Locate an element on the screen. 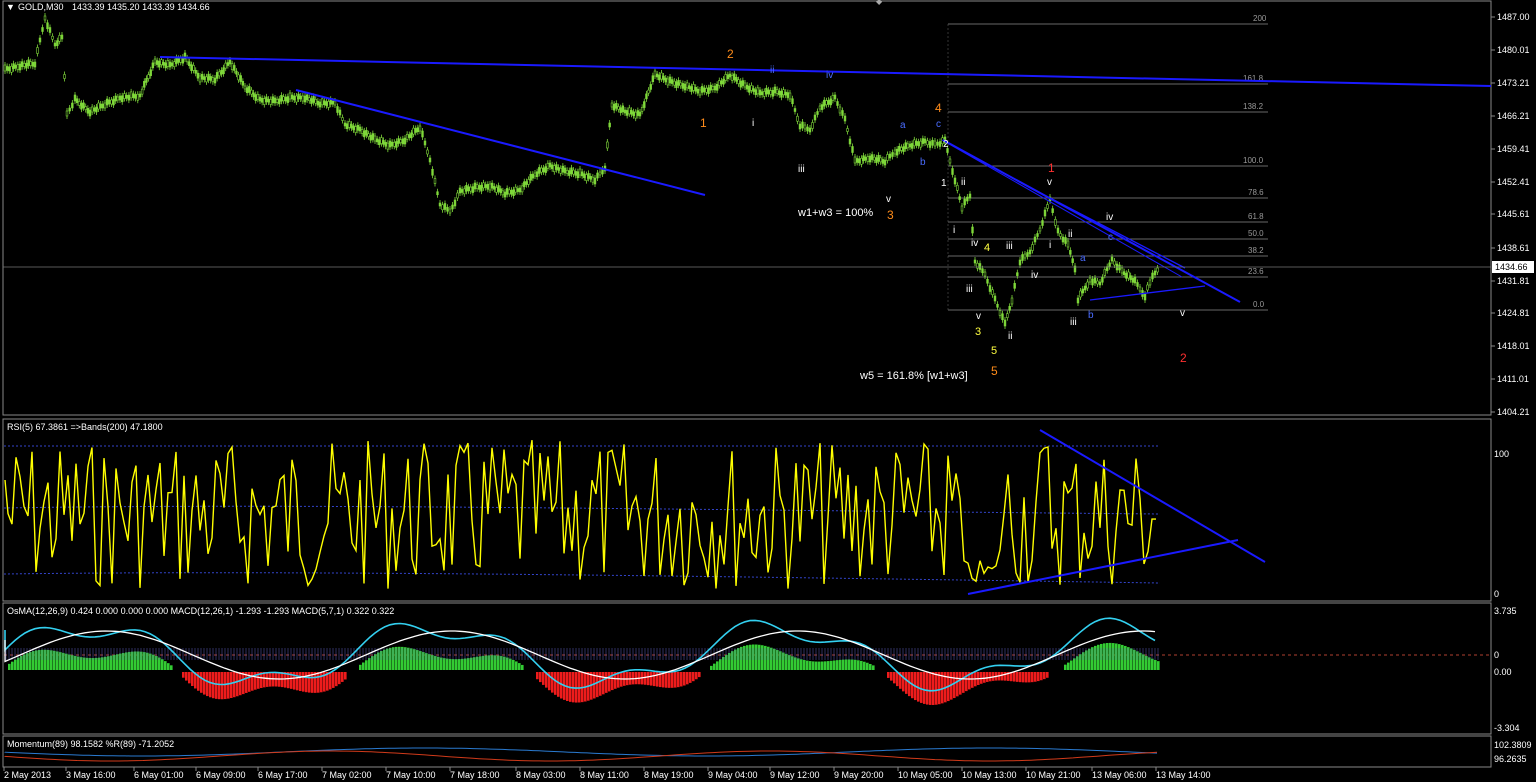  momentum-indicator is located at coordinates (581, 754).